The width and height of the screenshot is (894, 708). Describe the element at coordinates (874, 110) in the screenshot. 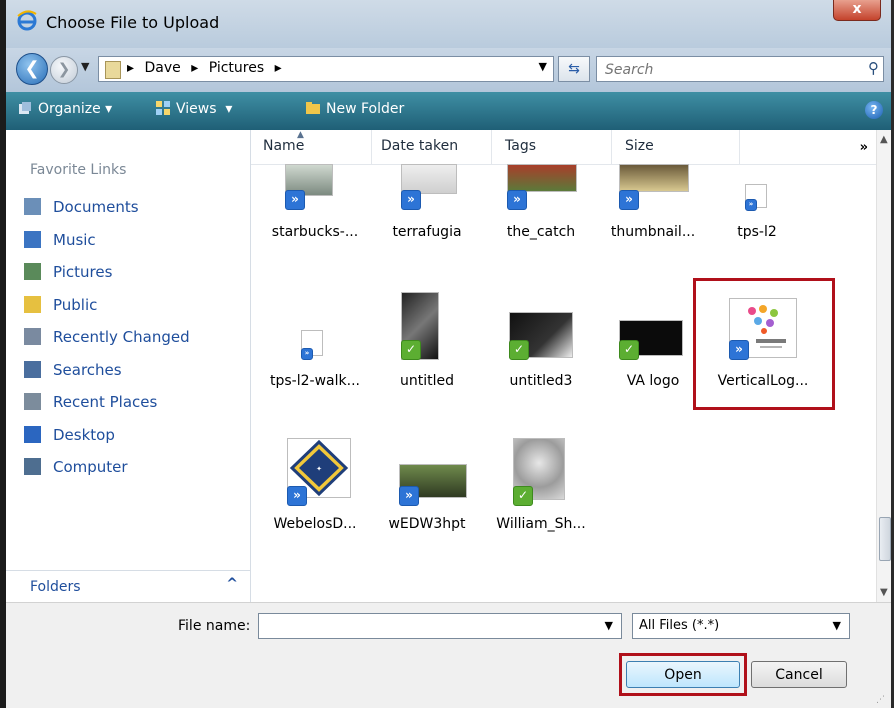

I see `help-icon: ?` at that location.